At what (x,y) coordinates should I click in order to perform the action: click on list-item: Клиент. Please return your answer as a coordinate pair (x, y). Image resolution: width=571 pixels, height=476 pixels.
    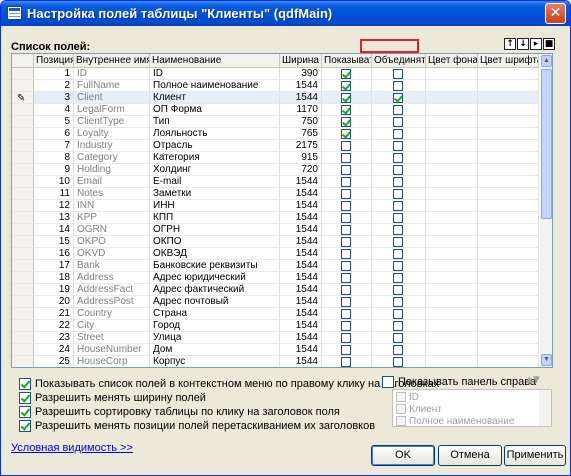
    Looking at the image, I should click on (419, 409).